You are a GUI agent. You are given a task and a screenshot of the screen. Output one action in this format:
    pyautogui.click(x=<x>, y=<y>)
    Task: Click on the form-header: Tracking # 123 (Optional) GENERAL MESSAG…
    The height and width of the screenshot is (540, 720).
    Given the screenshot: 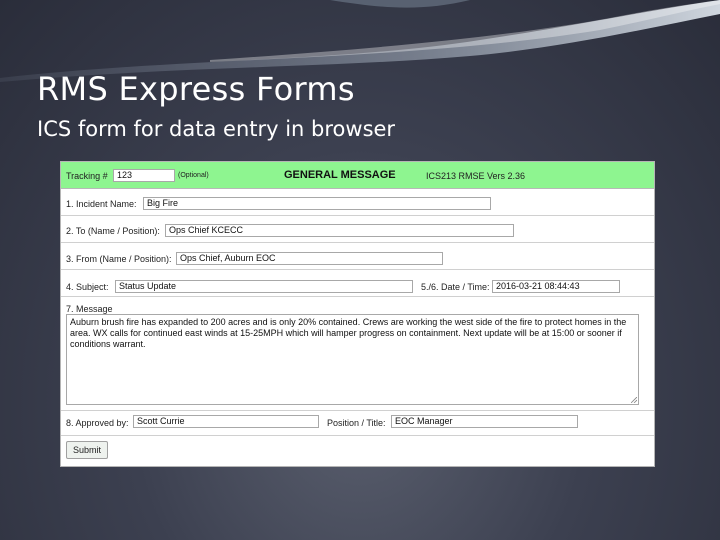 What is the action you would take?
    pyautogui.click(x=357, y=175)
    